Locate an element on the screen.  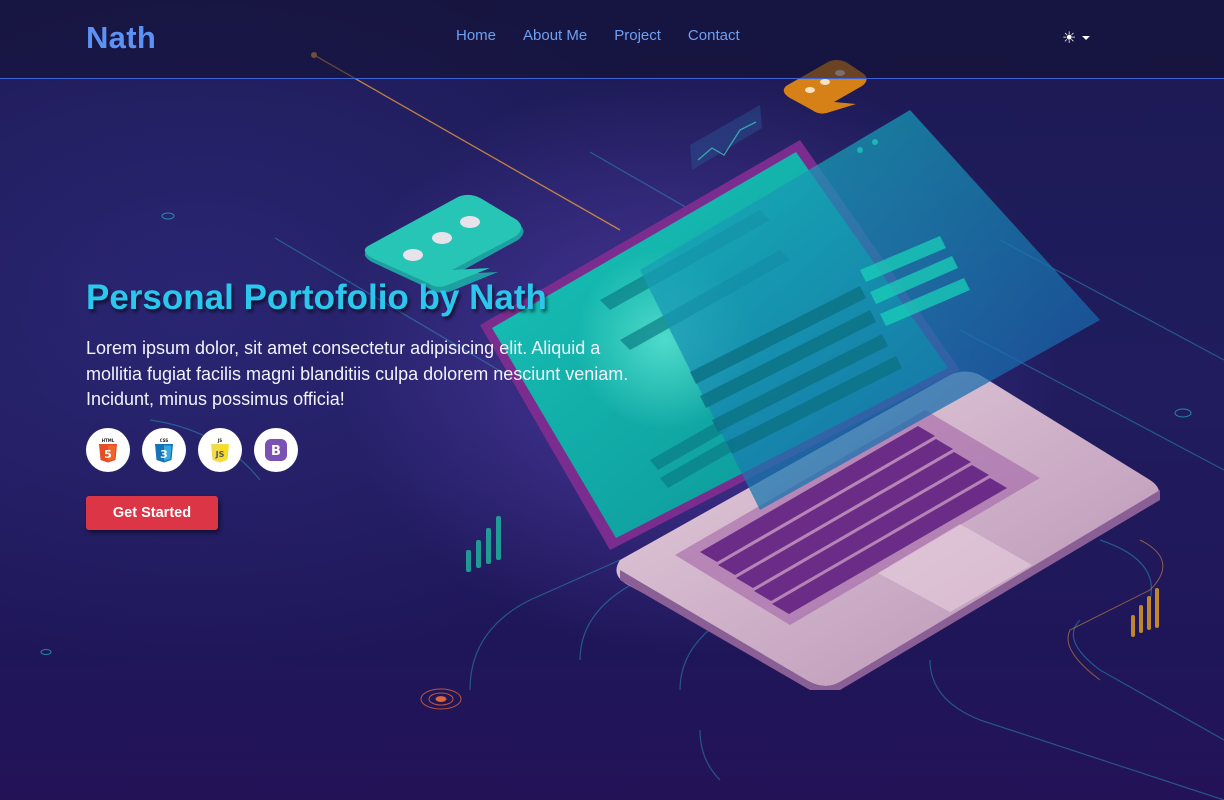
css3-icon: CSS 3 is located at coordinates (164, 449).